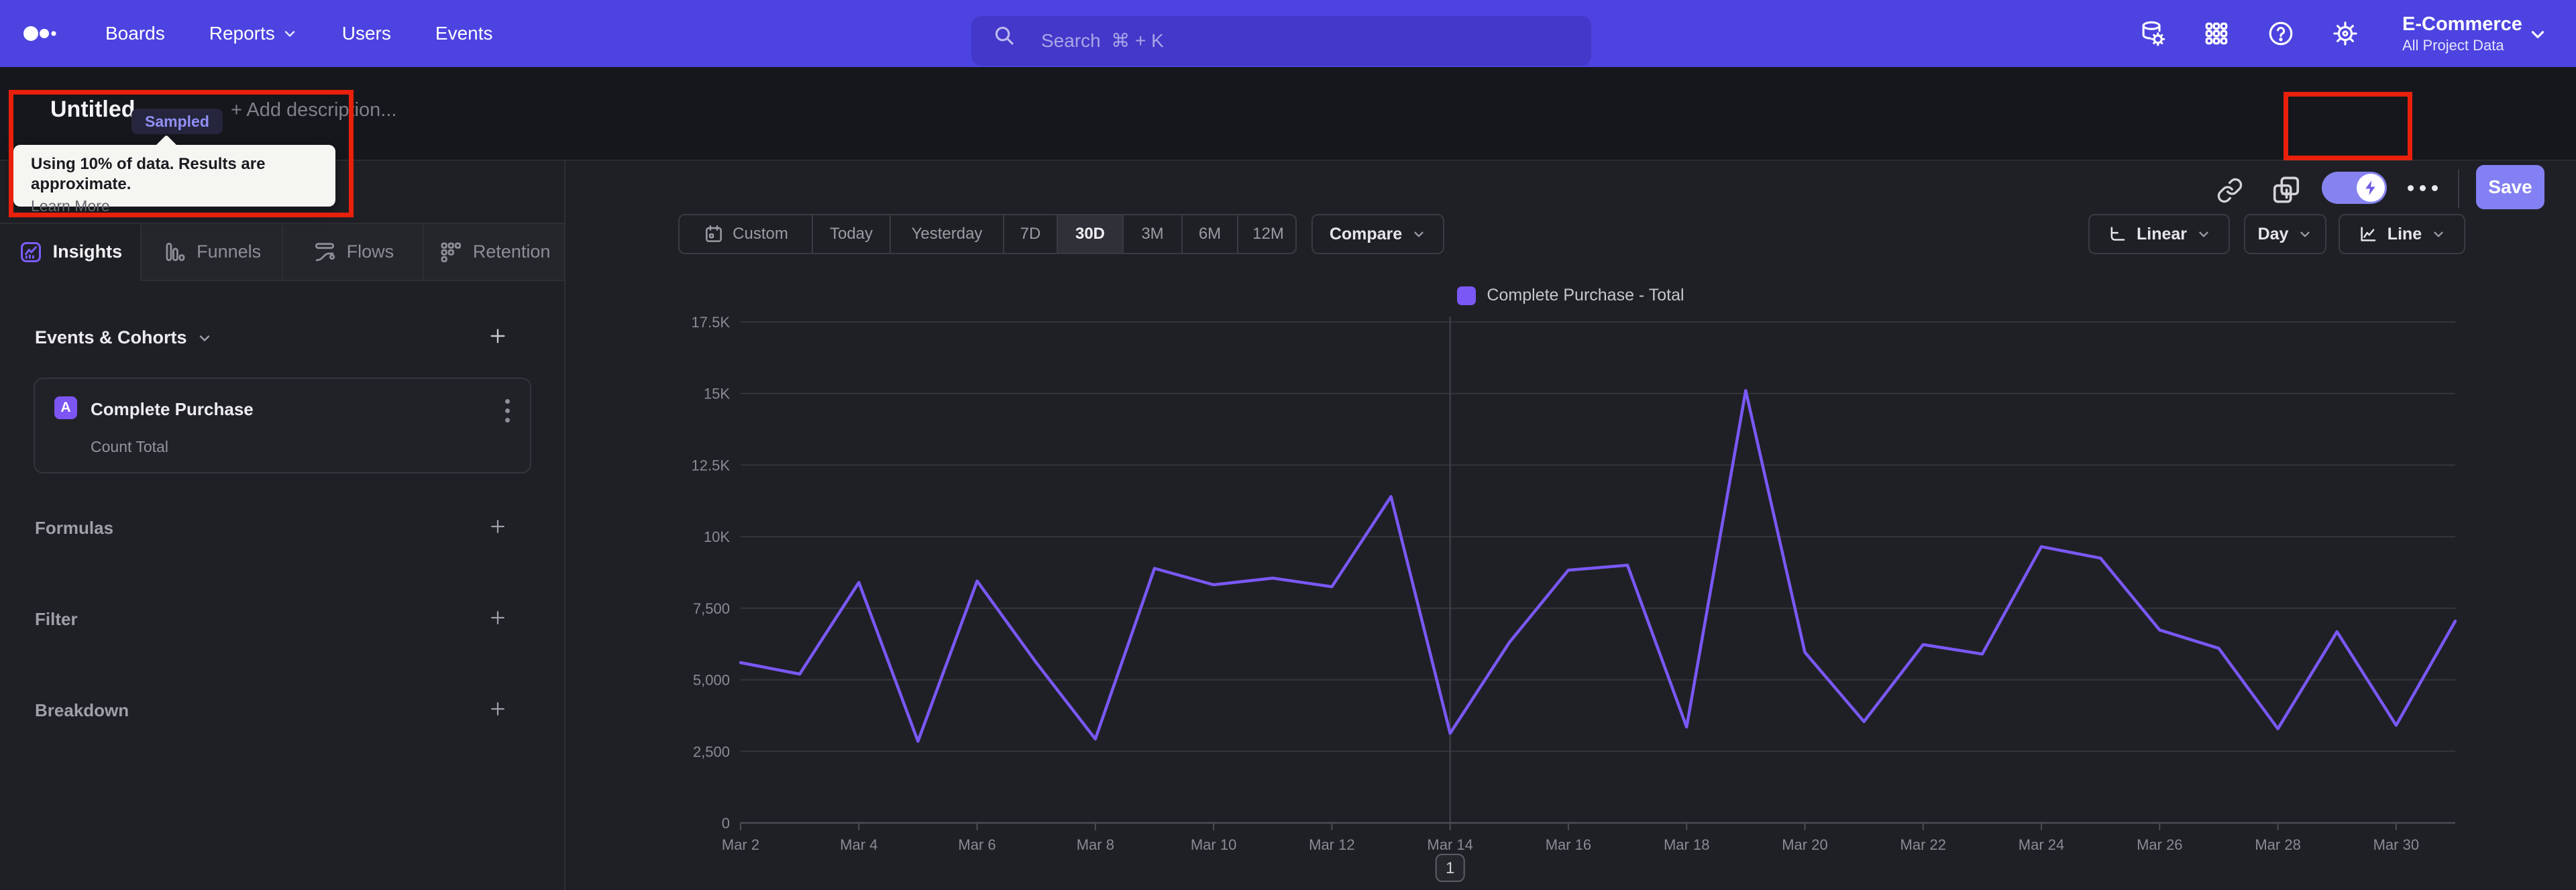 The image size is (2576, 890). I want to click on apps-grid-icon, so click(2216, 33).